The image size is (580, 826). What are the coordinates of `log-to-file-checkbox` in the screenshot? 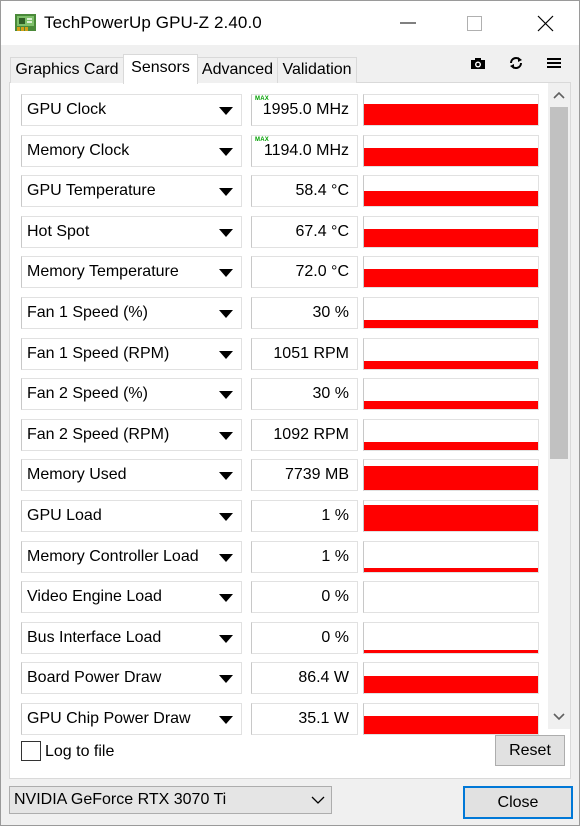 It's located at (31, 751).